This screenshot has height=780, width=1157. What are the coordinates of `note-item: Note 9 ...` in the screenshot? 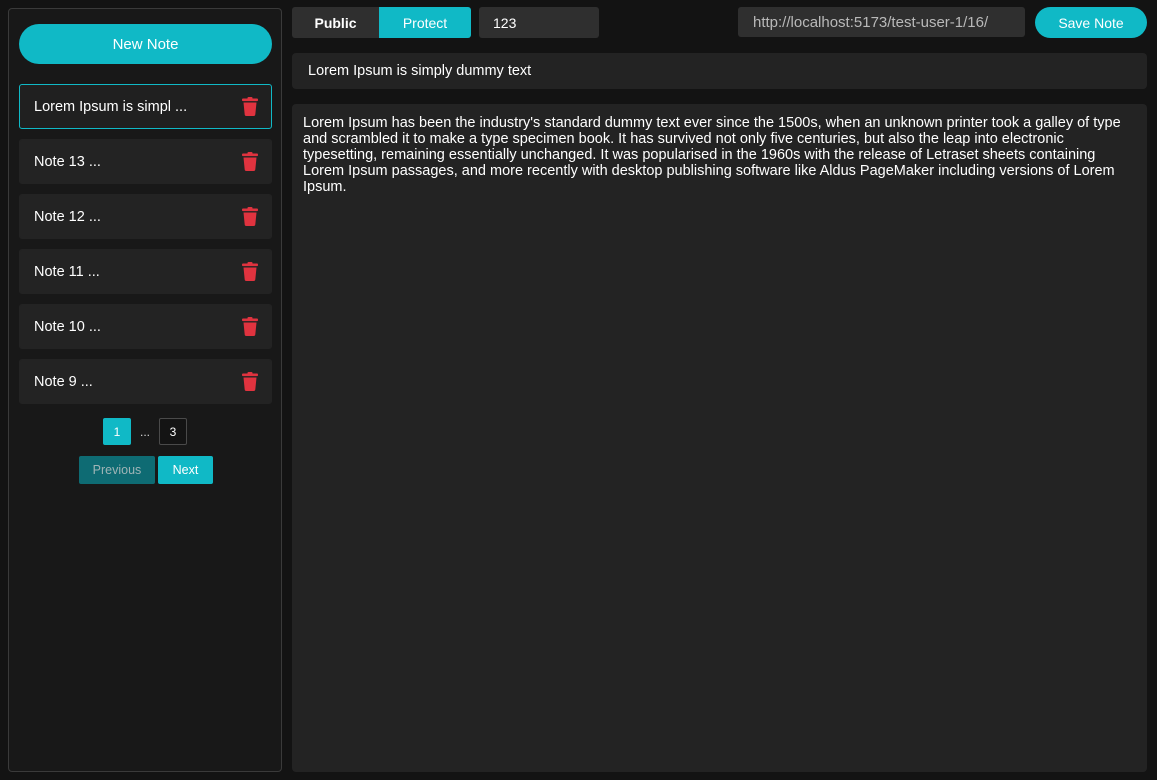 It's located at (145, 381).